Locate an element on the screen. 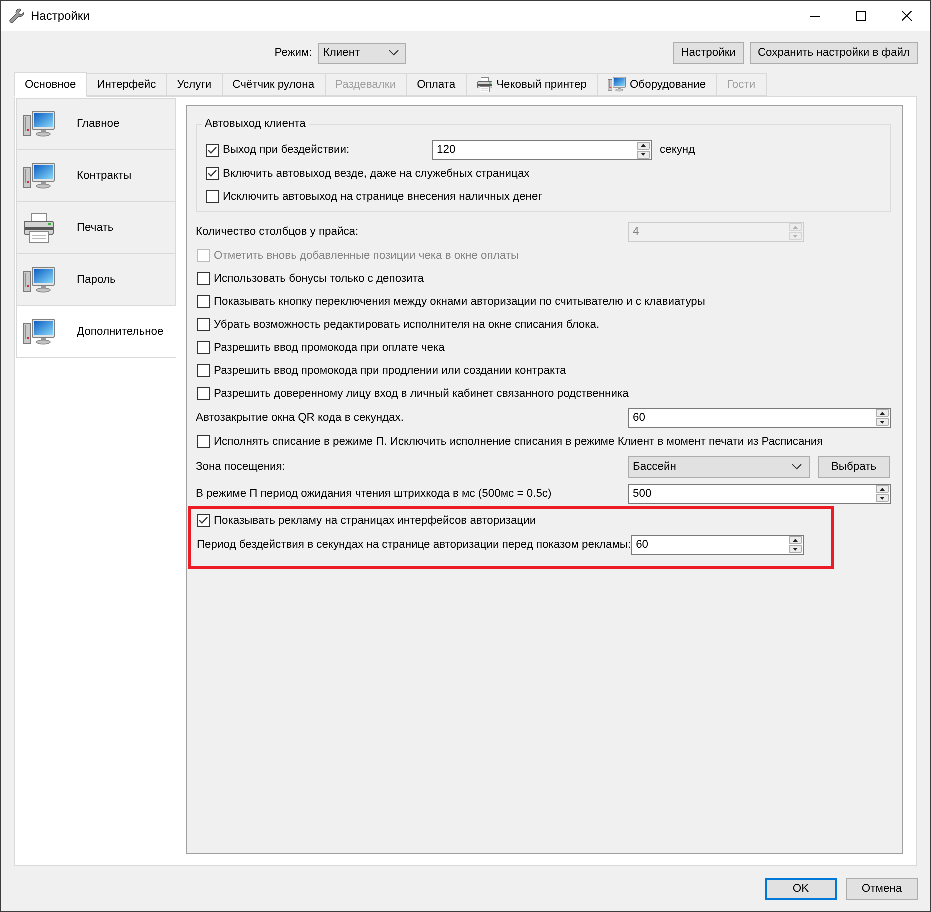  dialog-button: Отмена is located at coordinates (882, 889).